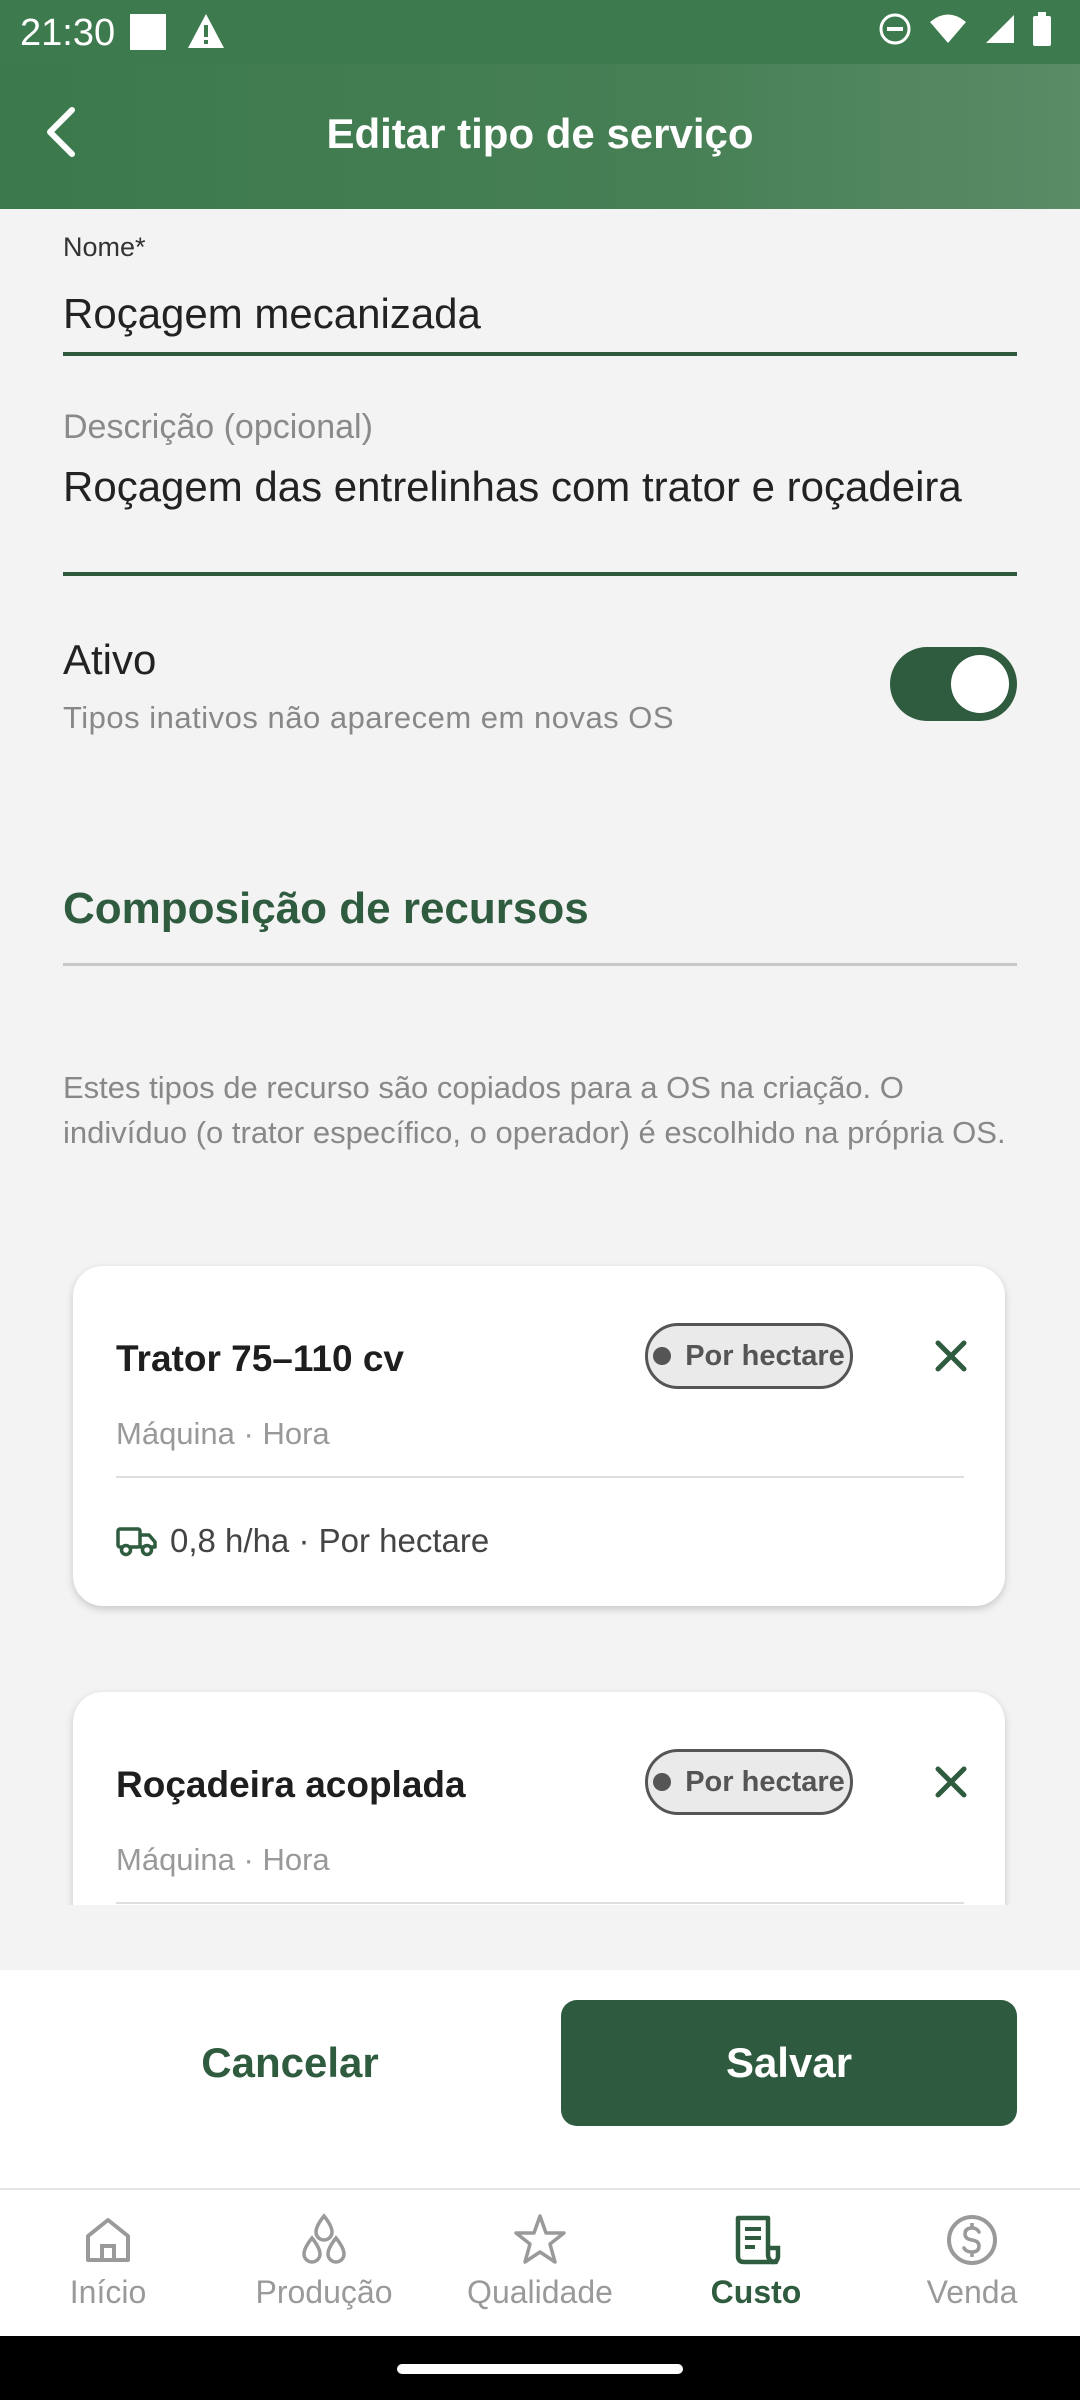 This screenshot has height=2400, width=1080. I want to click on name-field: Roçagem mecanizada, so click(272, 314).